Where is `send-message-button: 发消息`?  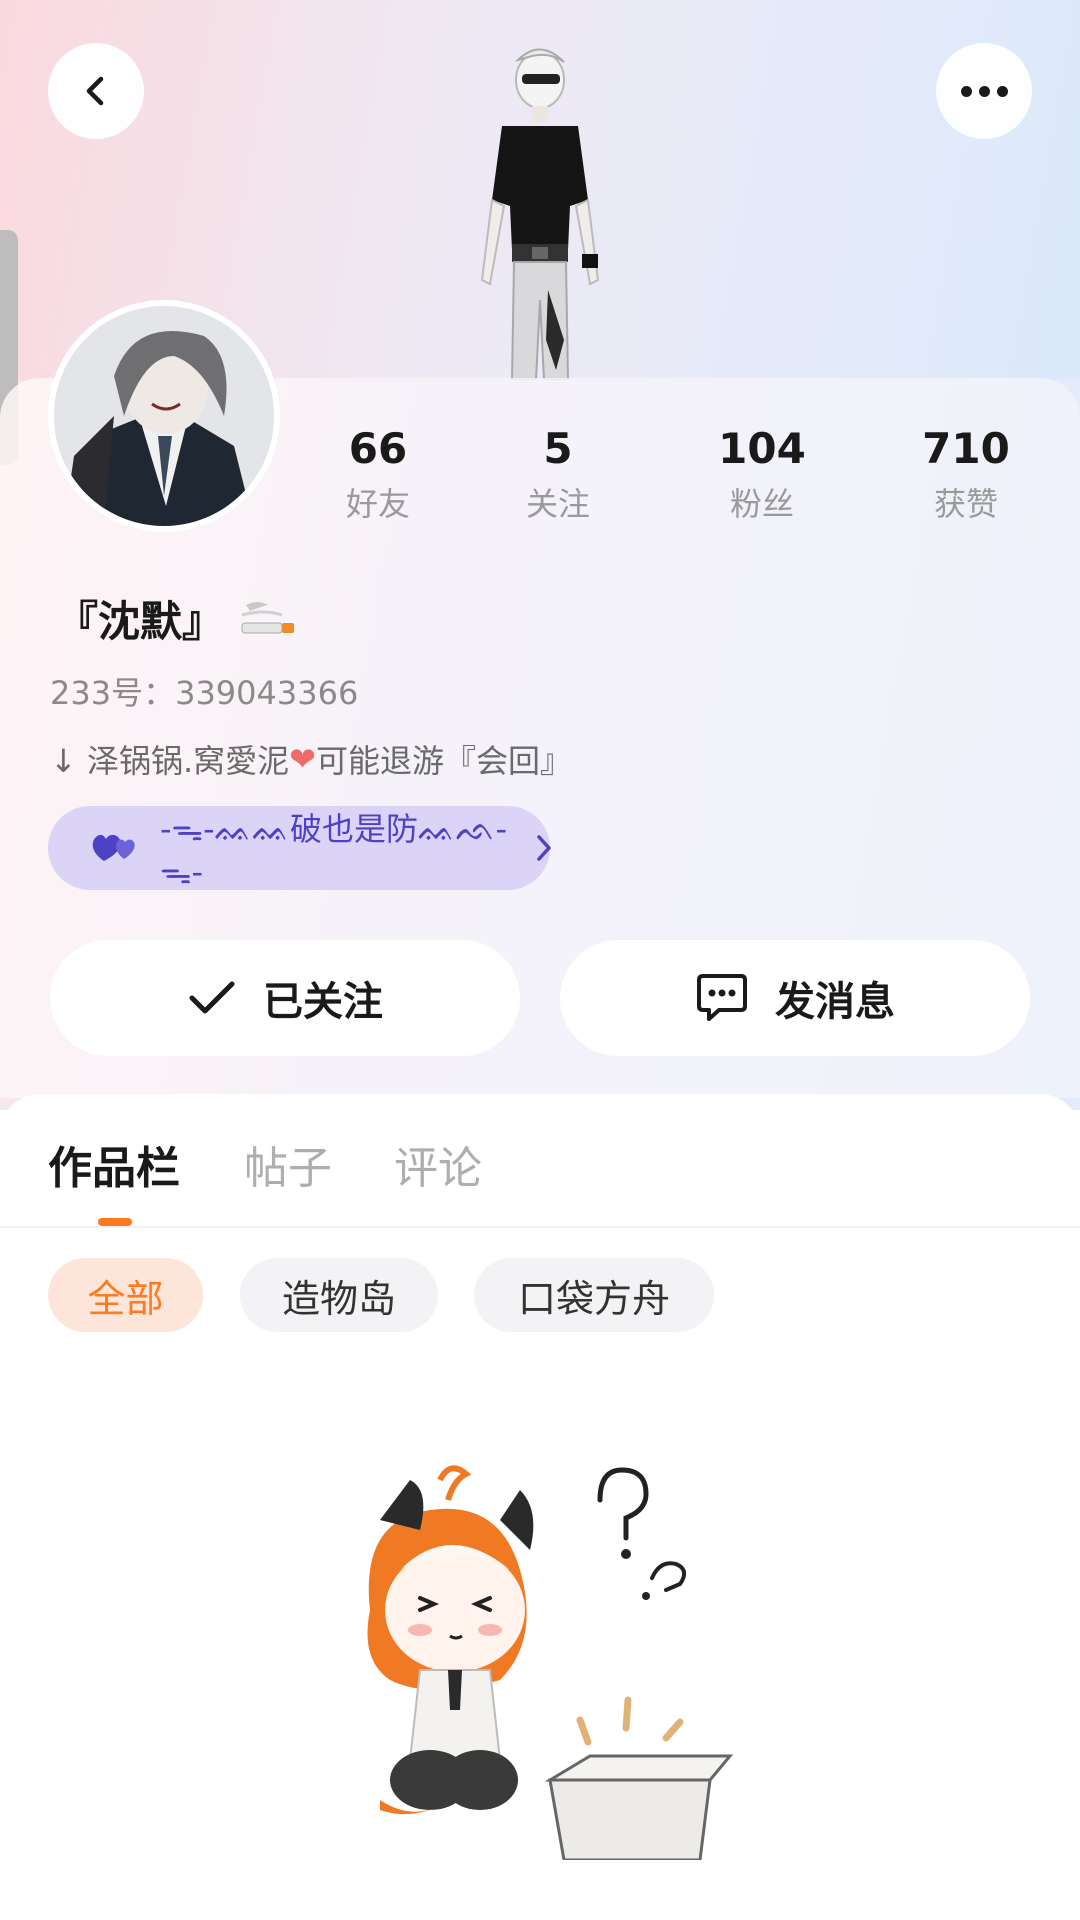
send-message-button: 发消息 is located at coordinates (795, 998).